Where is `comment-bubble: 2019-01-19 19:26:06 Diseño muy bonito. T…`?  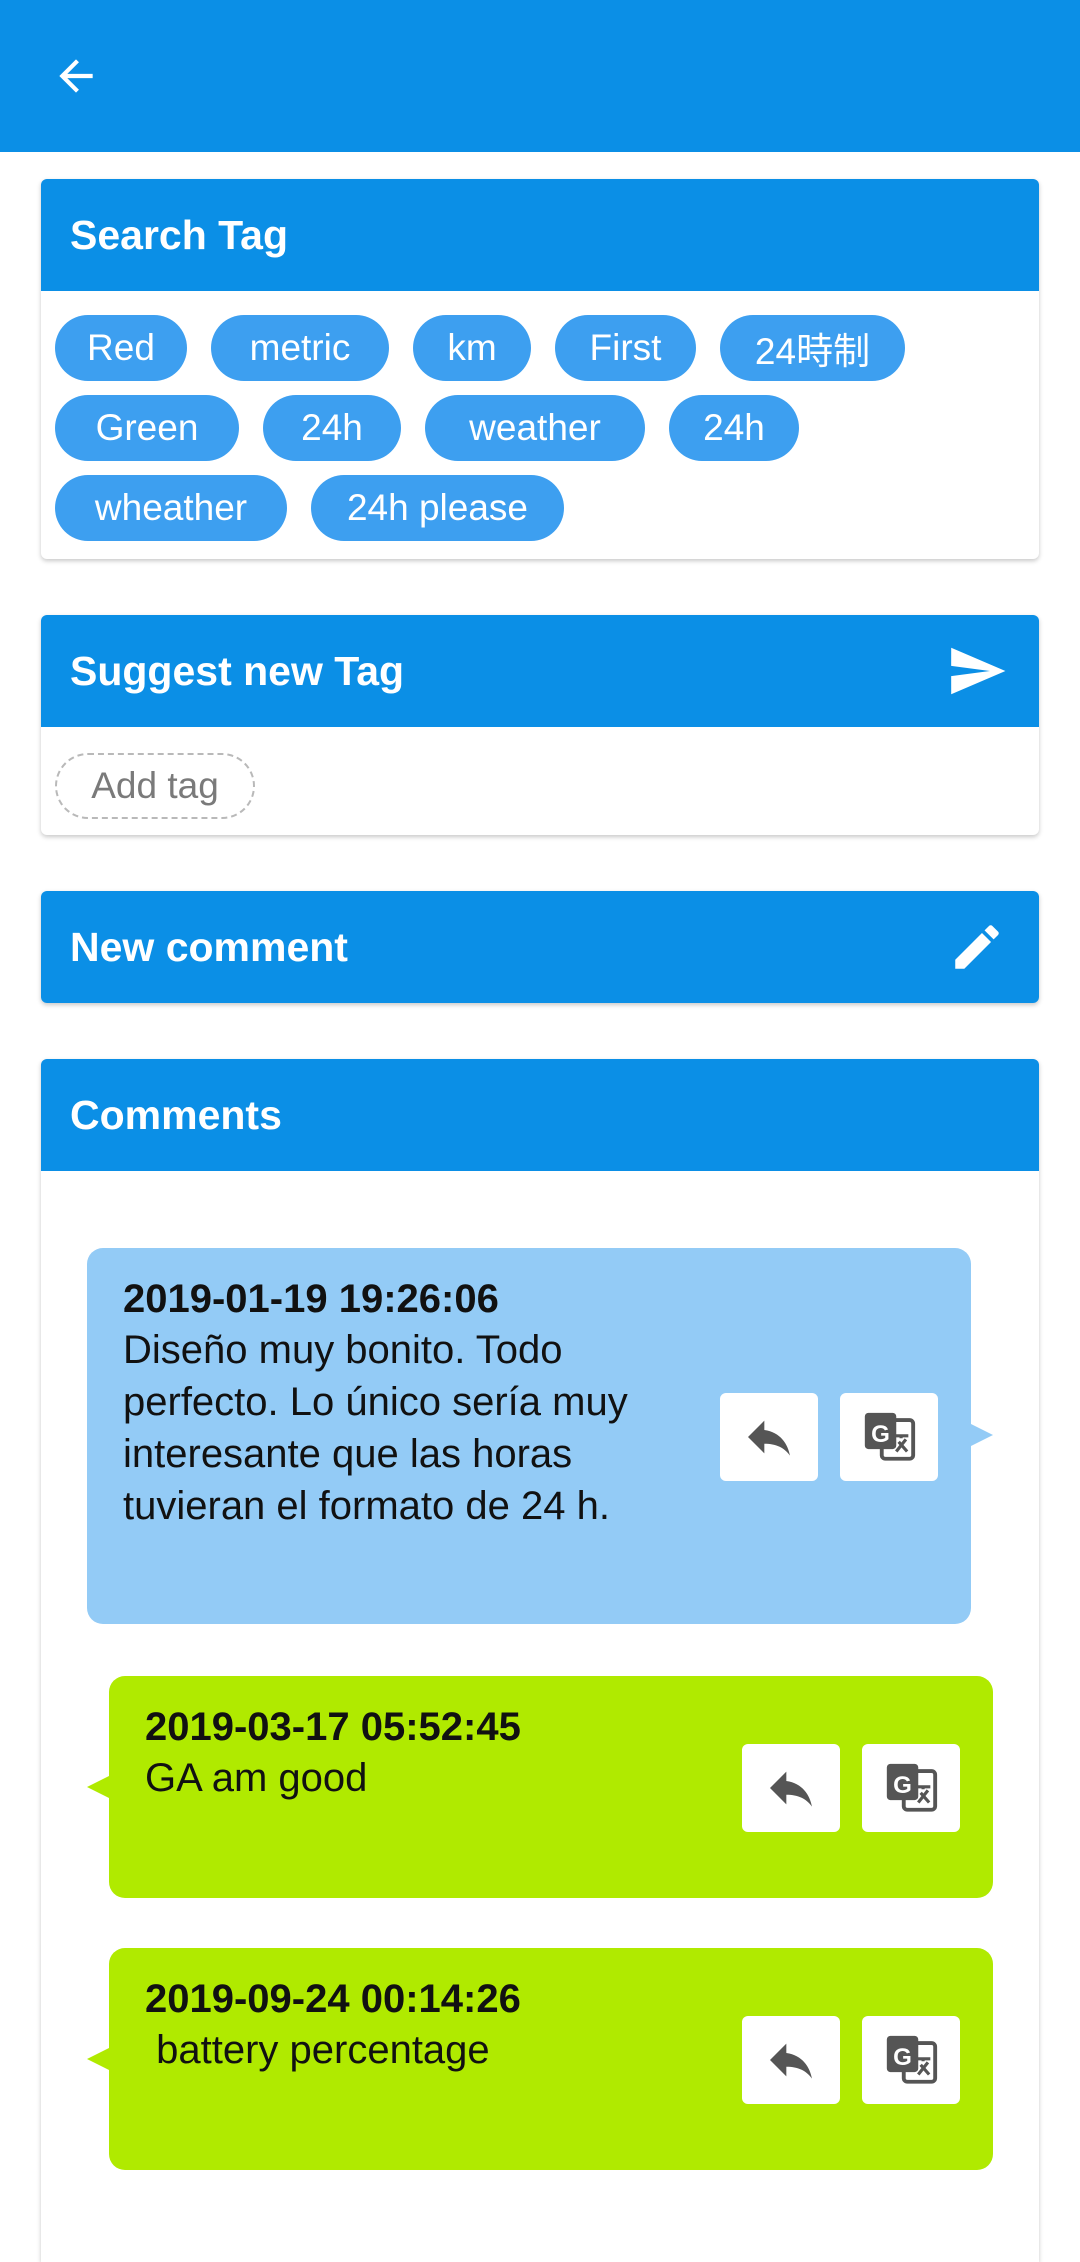 comment-bubble: 2019-01-19 19:26:06 Diseño muy bonito. T… is located at coordinates (529, 1436).